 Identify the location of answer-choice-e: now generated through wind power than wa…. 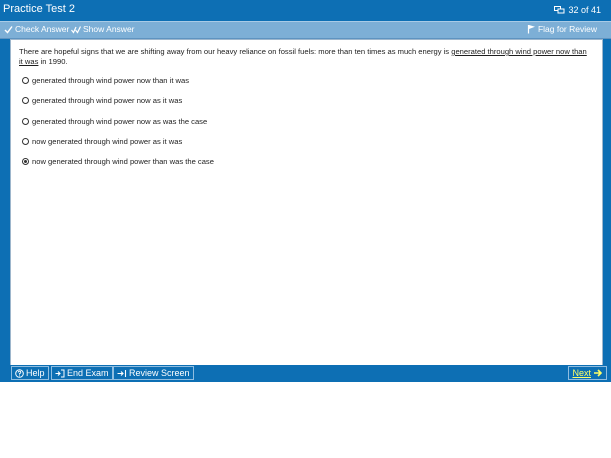
(118, 161).